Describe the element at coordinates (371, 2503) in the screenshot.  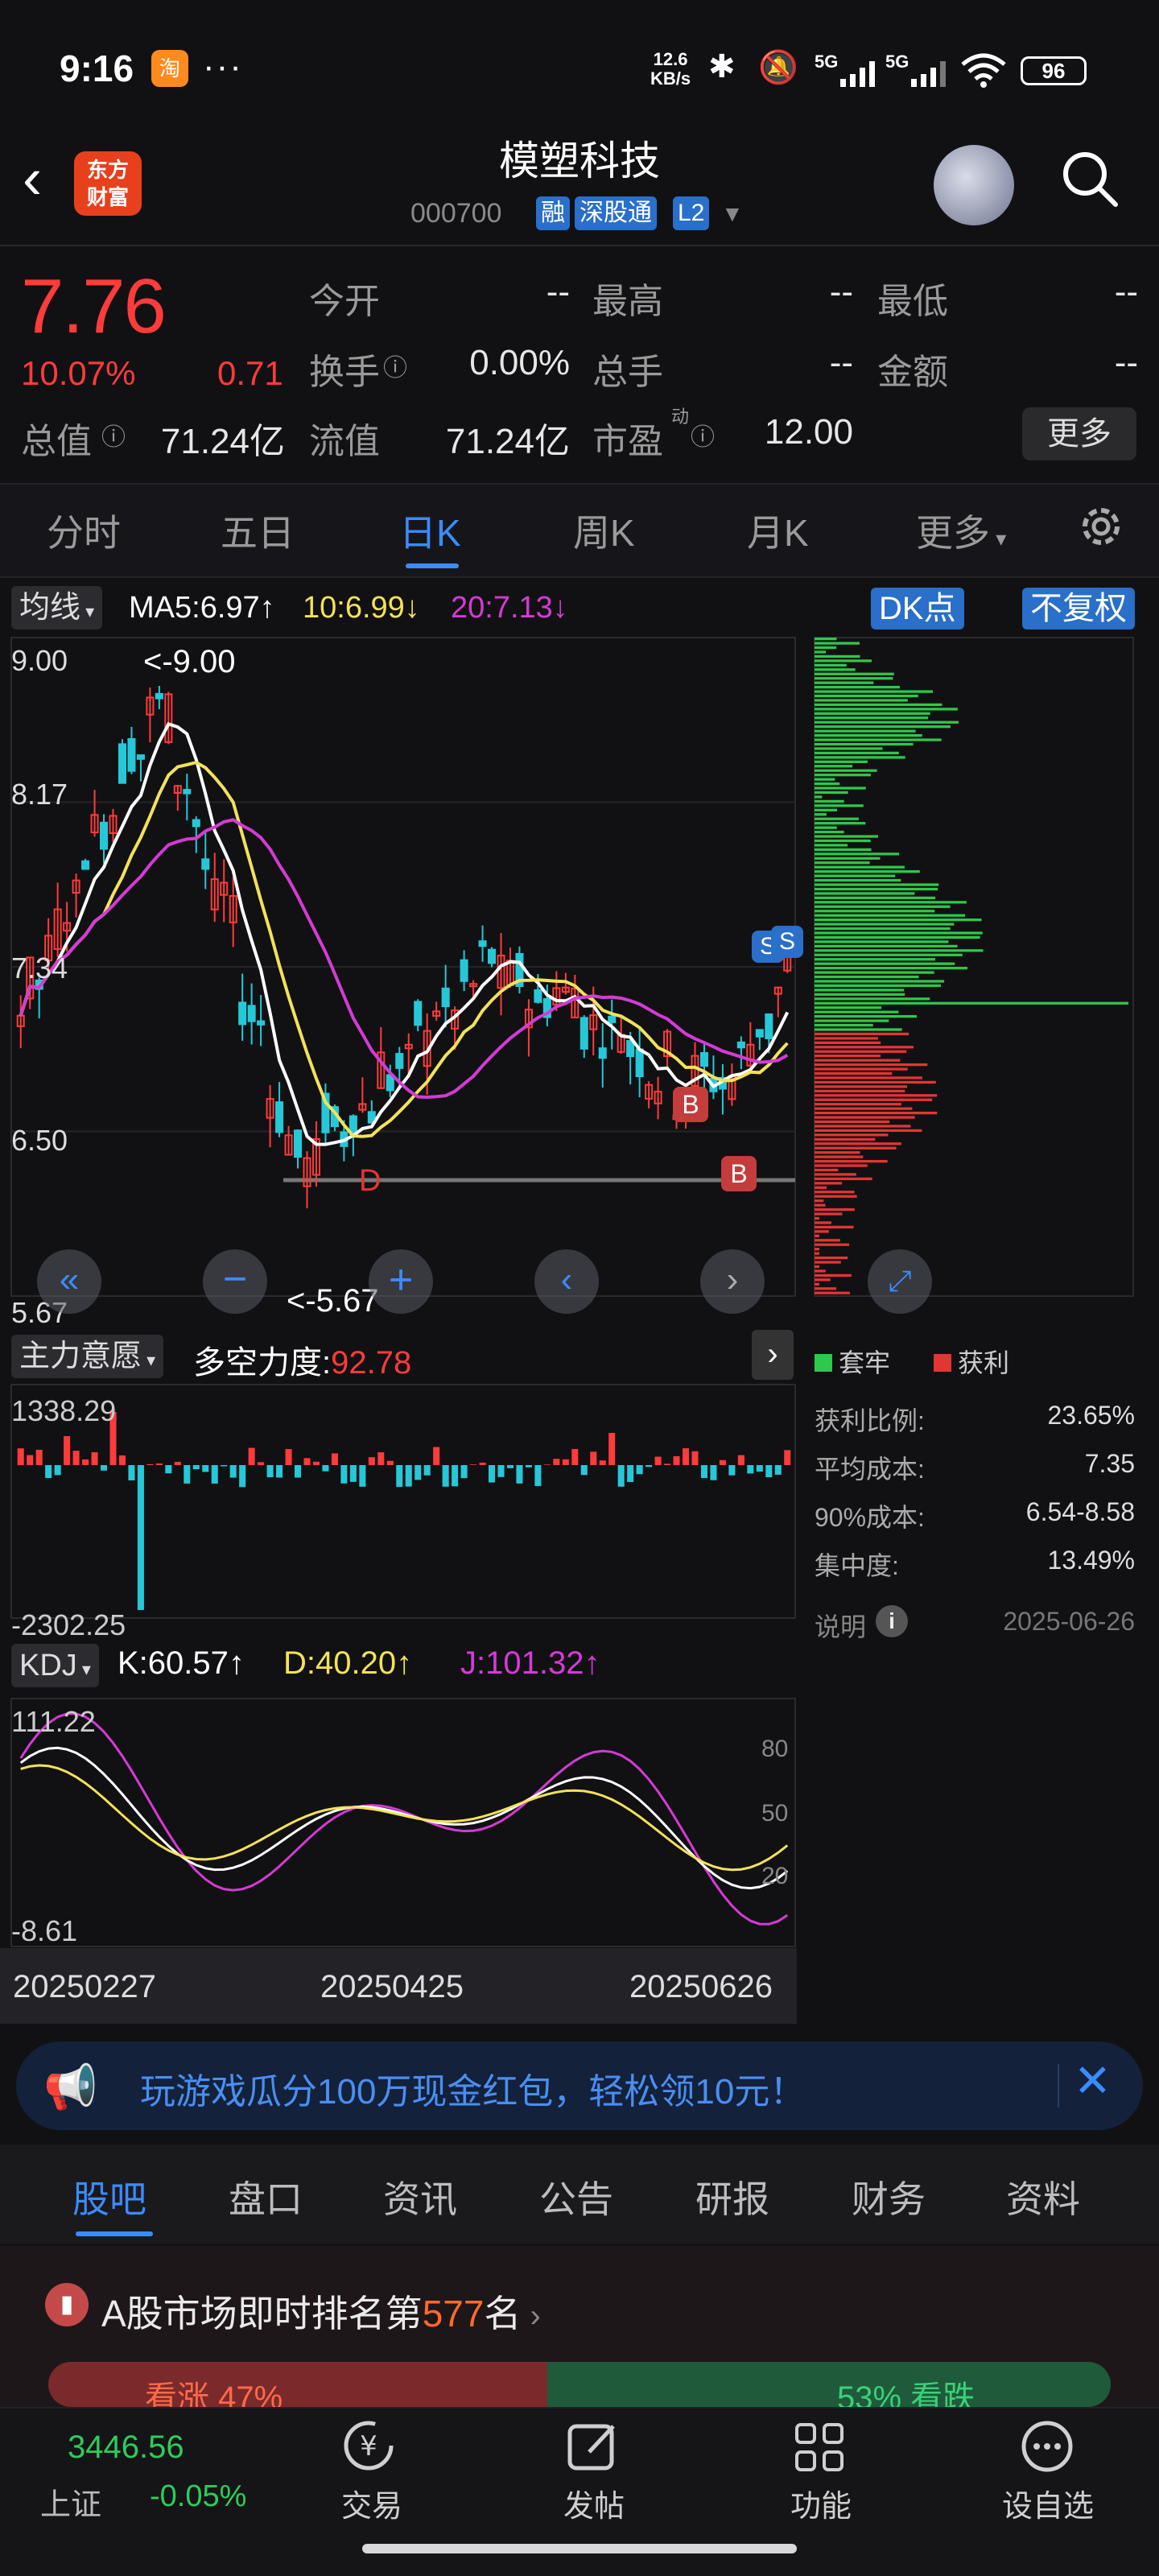
I see `nav-trade: 交易` at that location.